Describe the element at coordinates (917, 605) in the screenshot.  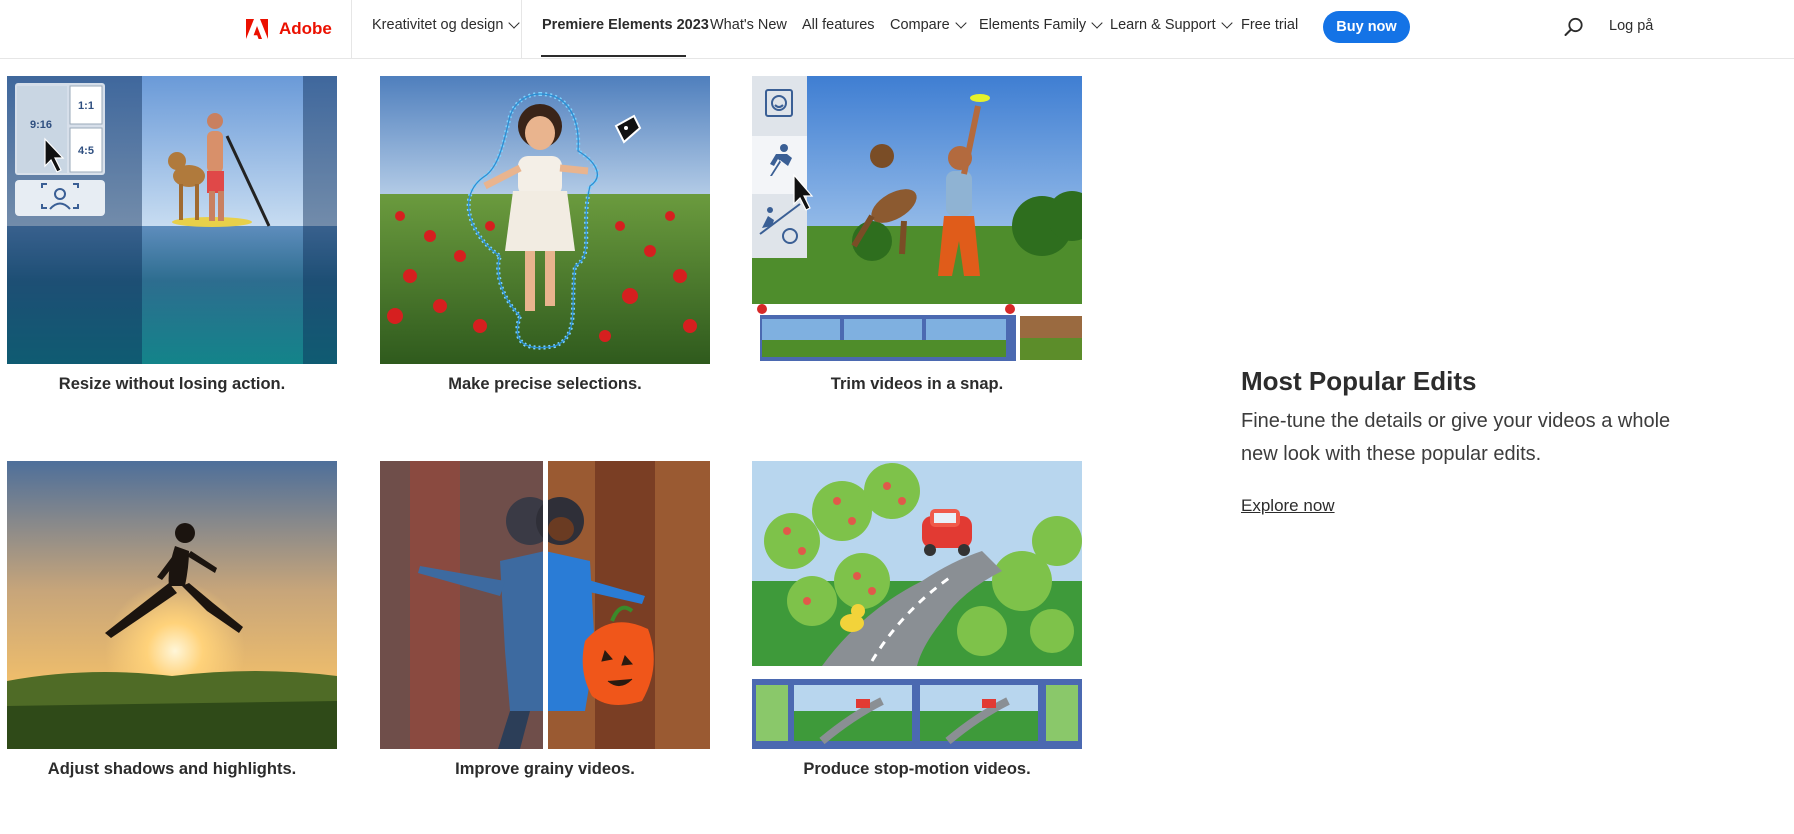
I see `feature-image-stop-motion` at that location.